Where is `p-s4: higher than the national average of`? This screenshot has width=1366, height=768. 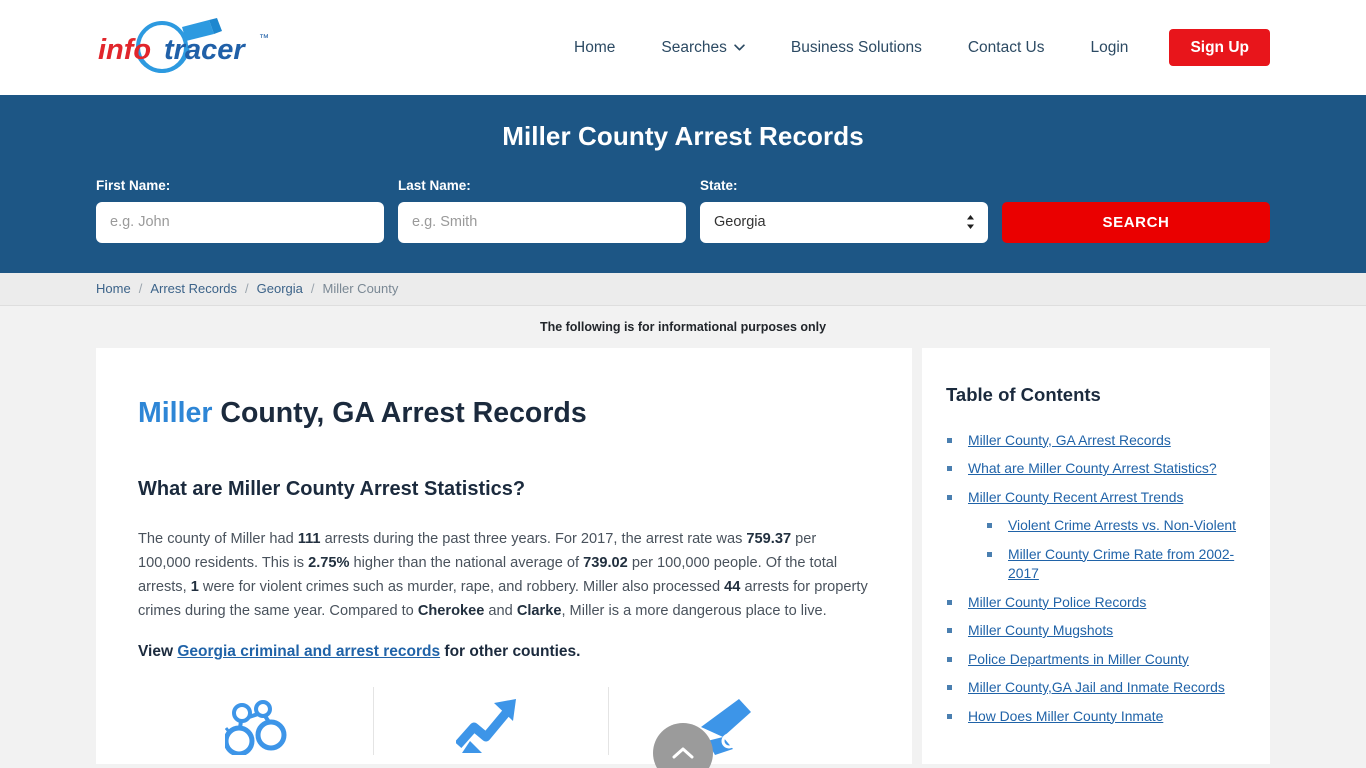 p-s4: higher than the national average of is located at coordinates (466, 563).